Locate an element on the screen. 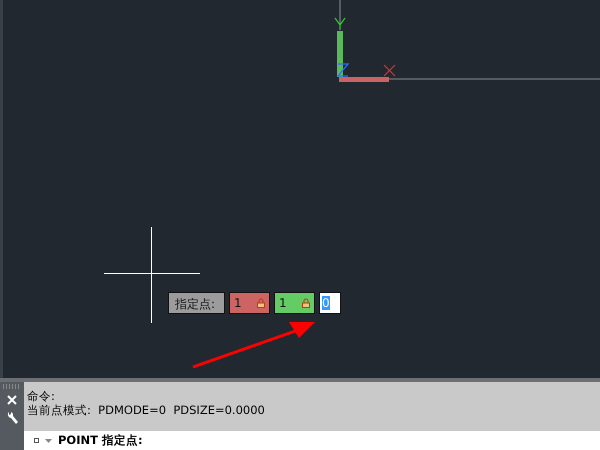 This screenshot has height=450, width=600. history-line: 命令: is located at coordinates (41, 396).